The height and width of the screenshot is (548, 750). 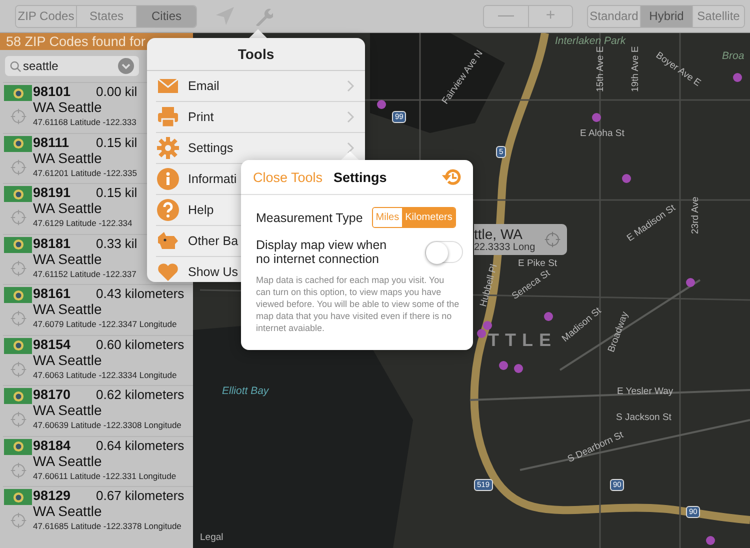 What do you see at coordinates (538, 263) in the screenshot?
I see `map-label: E Pike St` at bounding box center [538, 263].